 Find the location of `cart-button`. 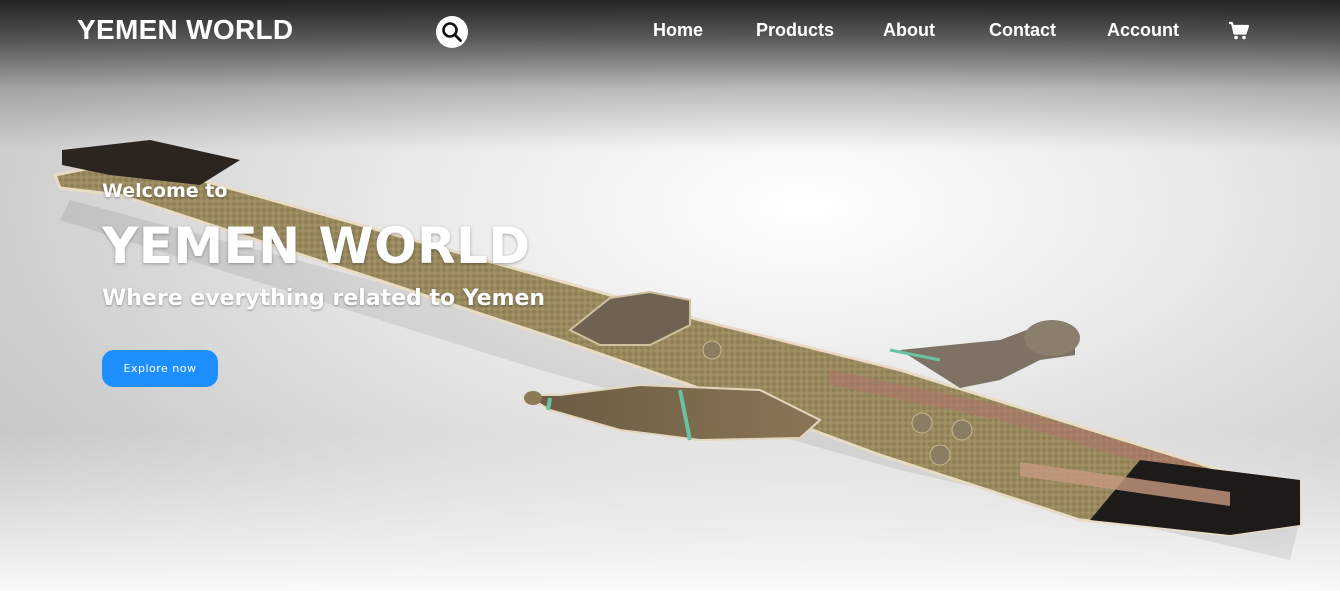

cart-button is located at coordinates (1239, 33).